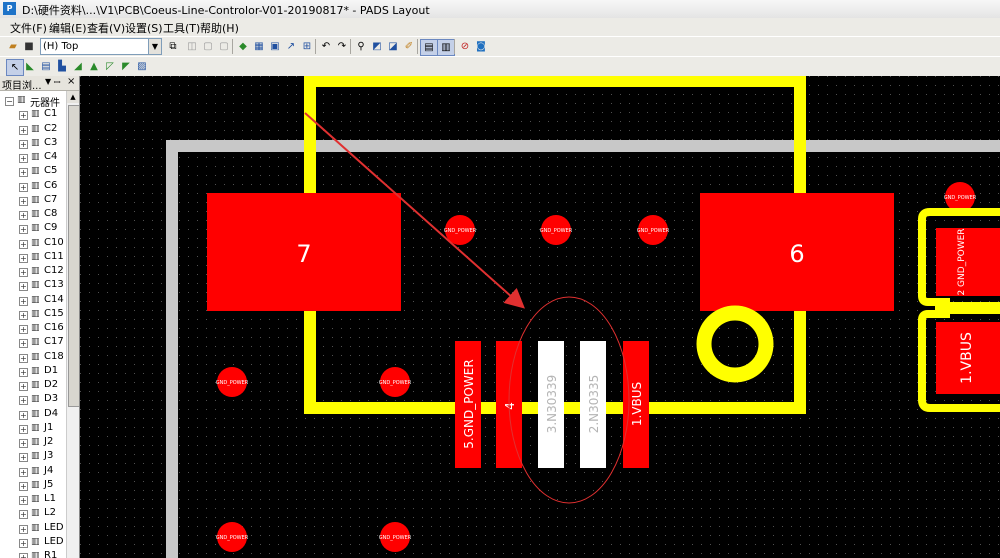  I want to click on layer-select: (H) Top ▼, so click(101, 46).